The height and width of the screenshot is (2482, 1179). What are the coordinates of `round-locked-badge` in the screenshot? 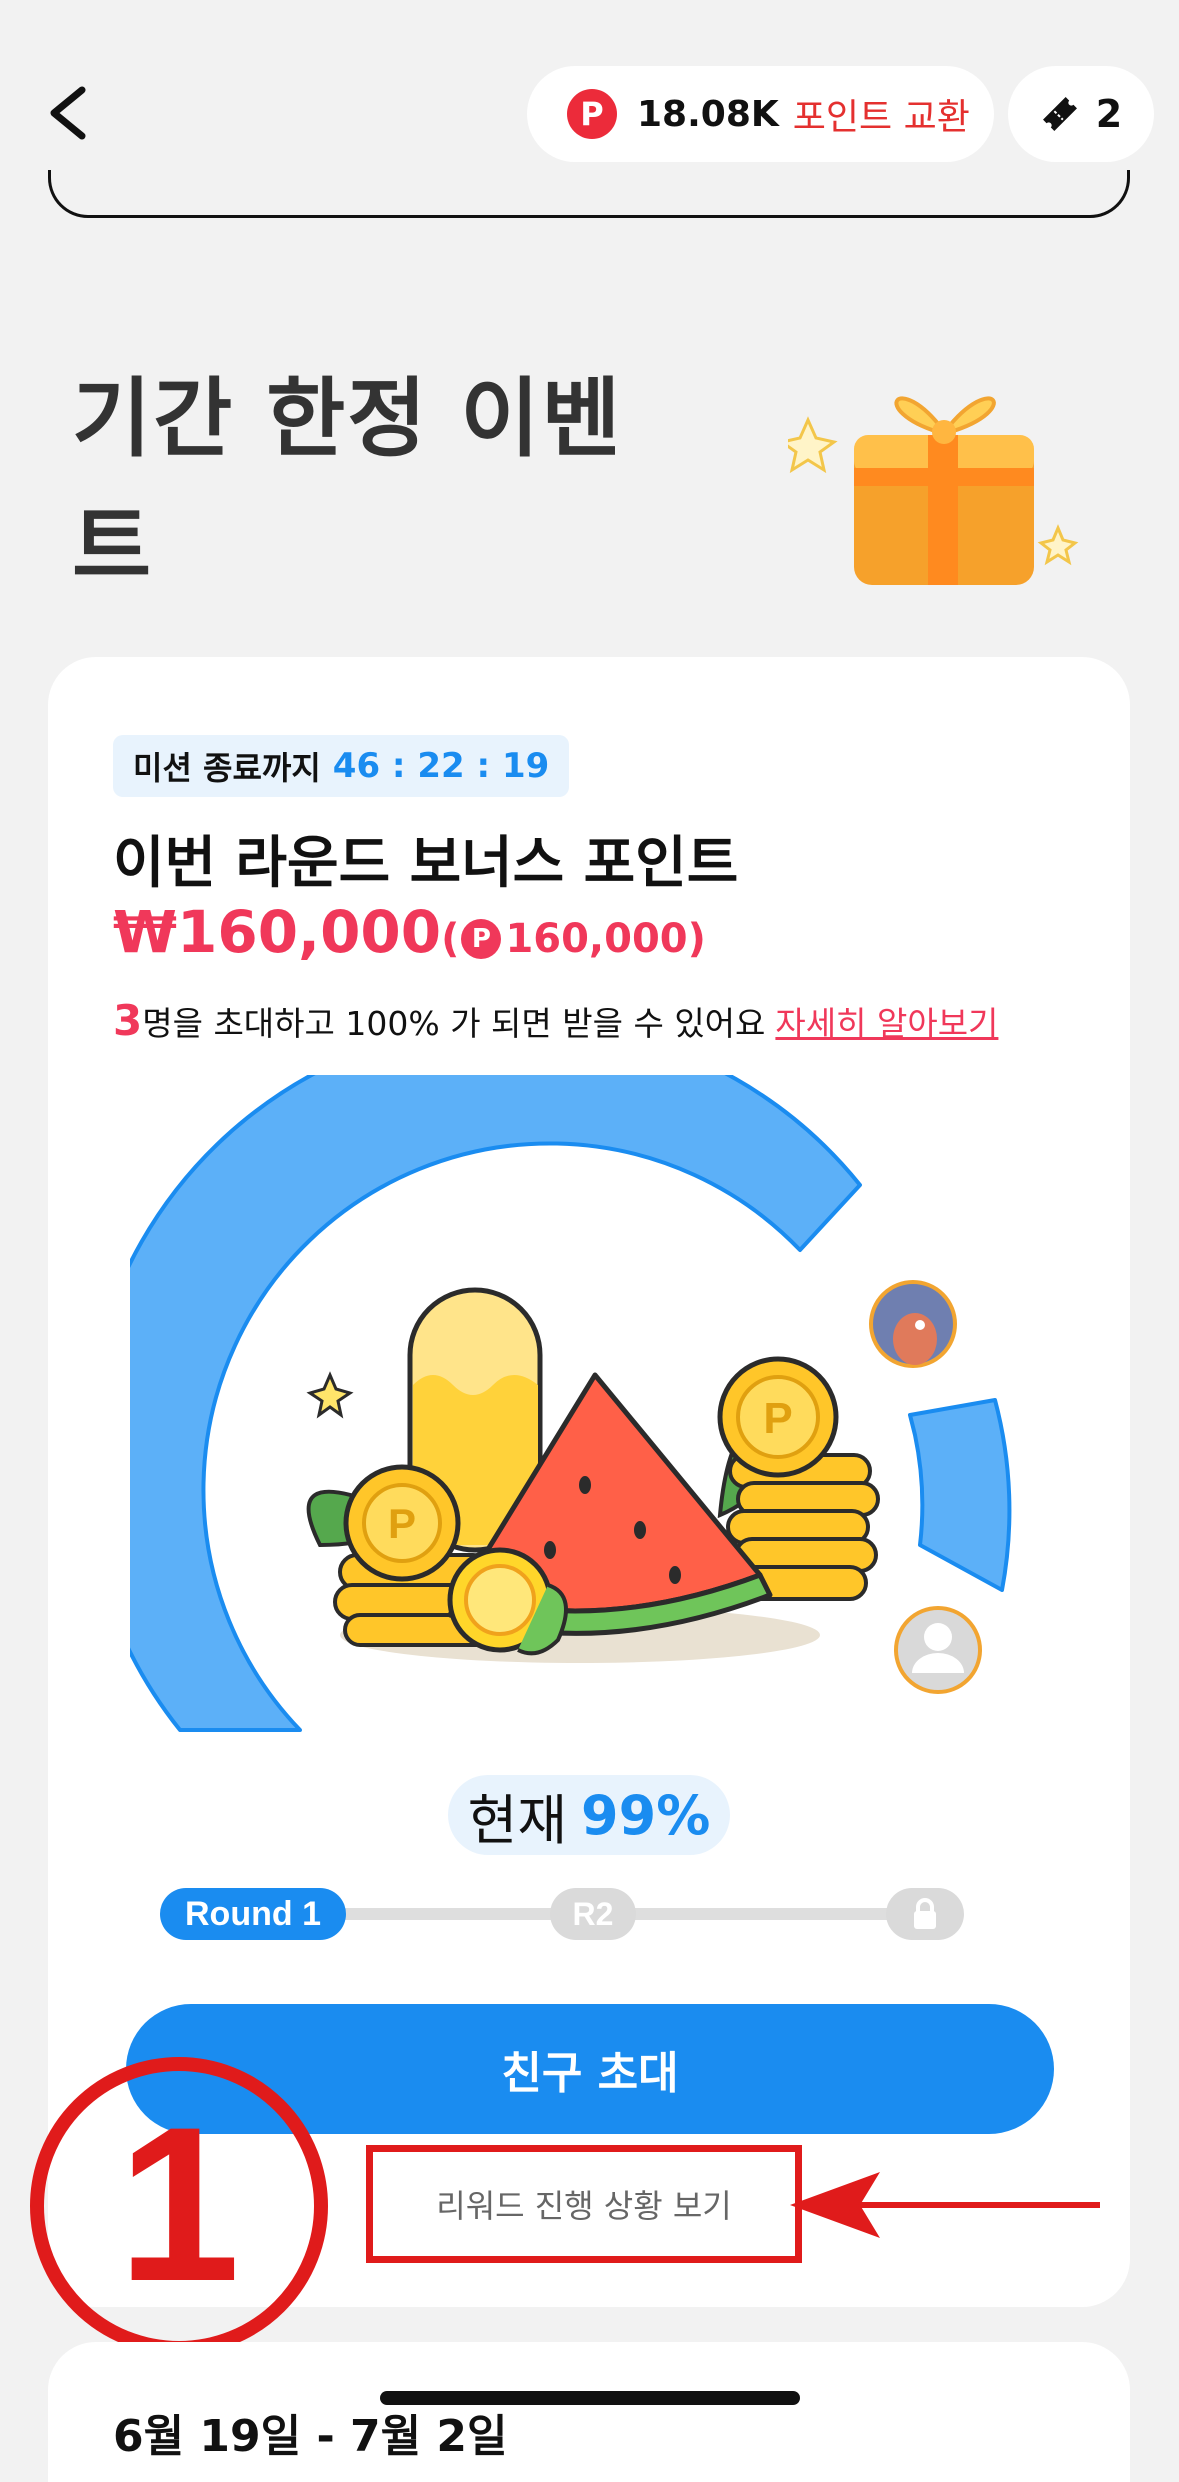 It's located at (925, 1914).